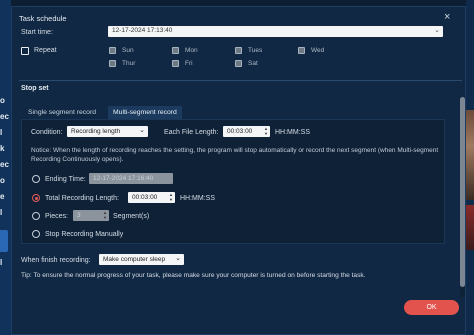 The height and width of the screenshot is (335, 474). I want to click on day-label-sat: Sat, so click(253, 63).